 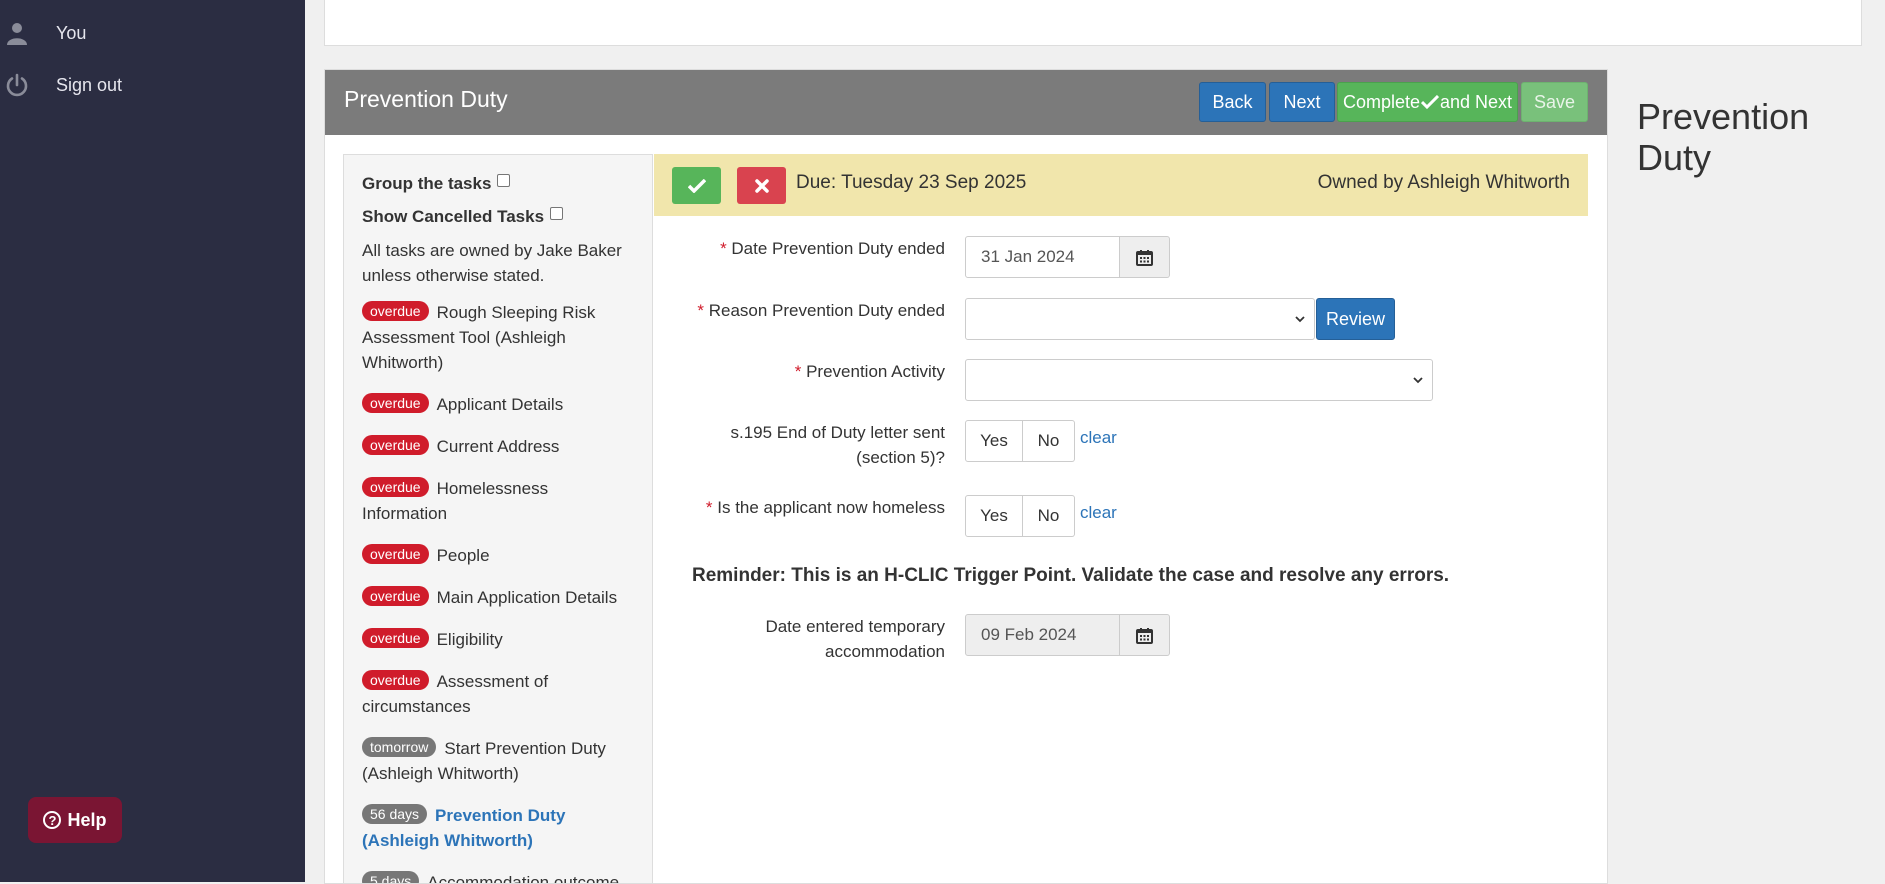 I want to click on temp-accom-label: Date entered temporary accommodation, so click(x=855, y=639).